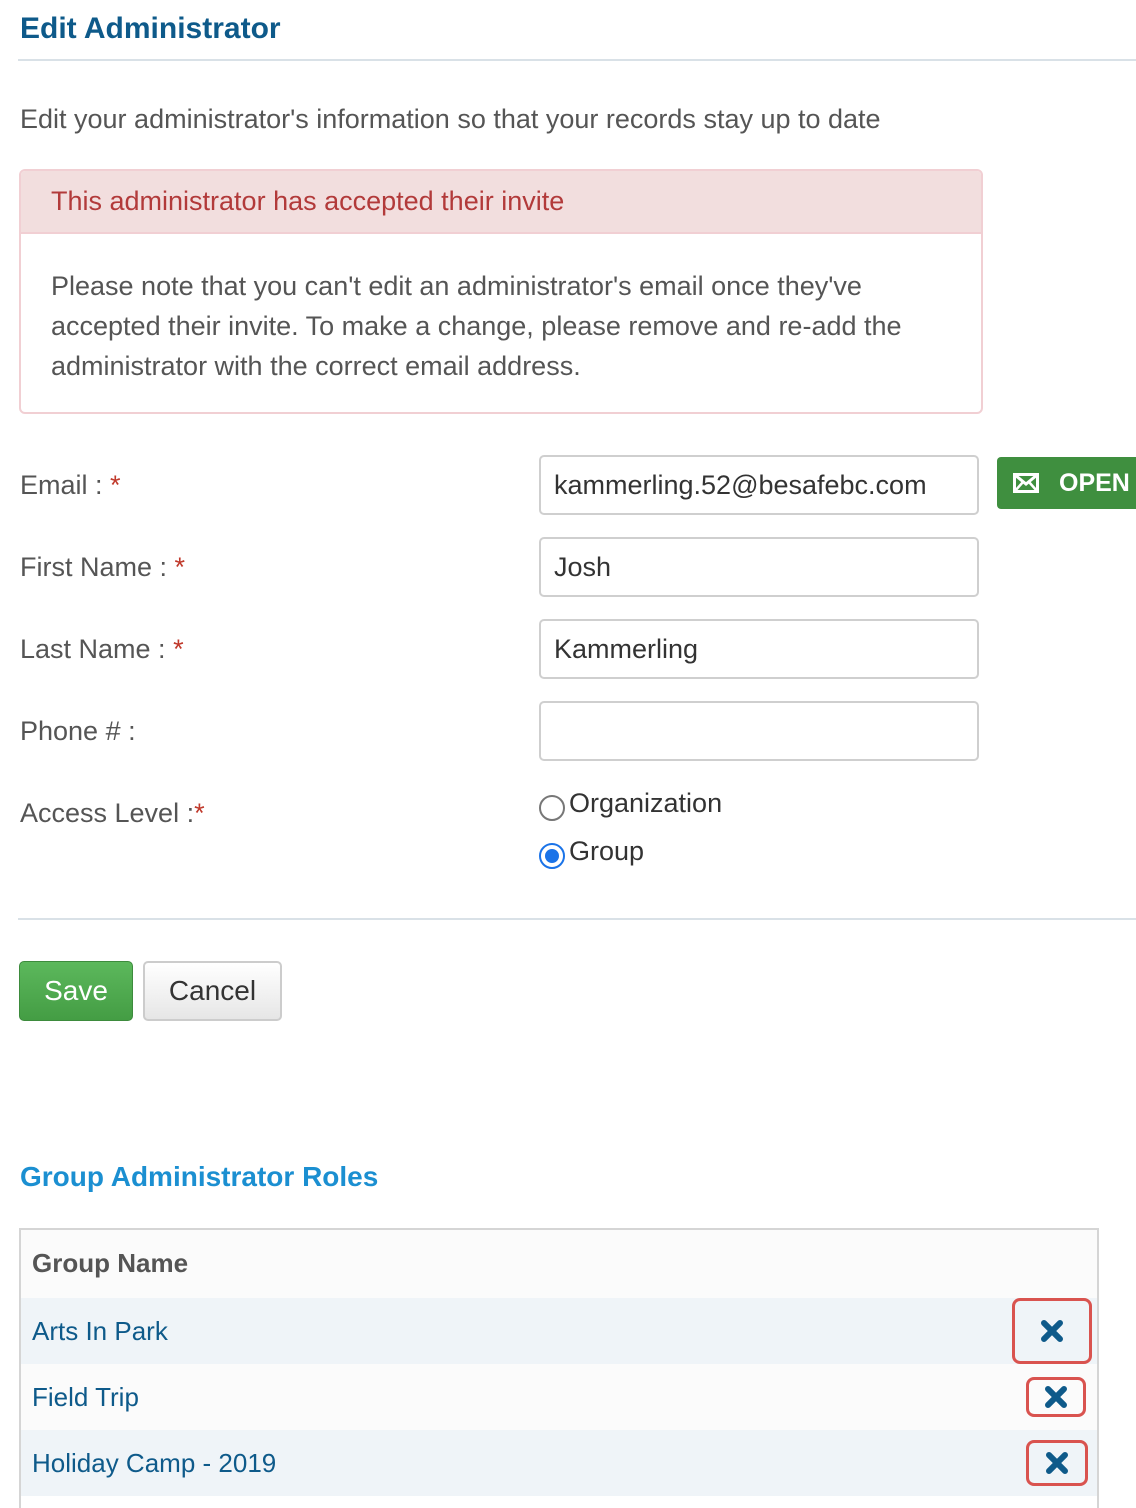  Describe the element at coordinates (102, 649) in the screenshot. I see `last-name-label: Last Name : *` at that location.